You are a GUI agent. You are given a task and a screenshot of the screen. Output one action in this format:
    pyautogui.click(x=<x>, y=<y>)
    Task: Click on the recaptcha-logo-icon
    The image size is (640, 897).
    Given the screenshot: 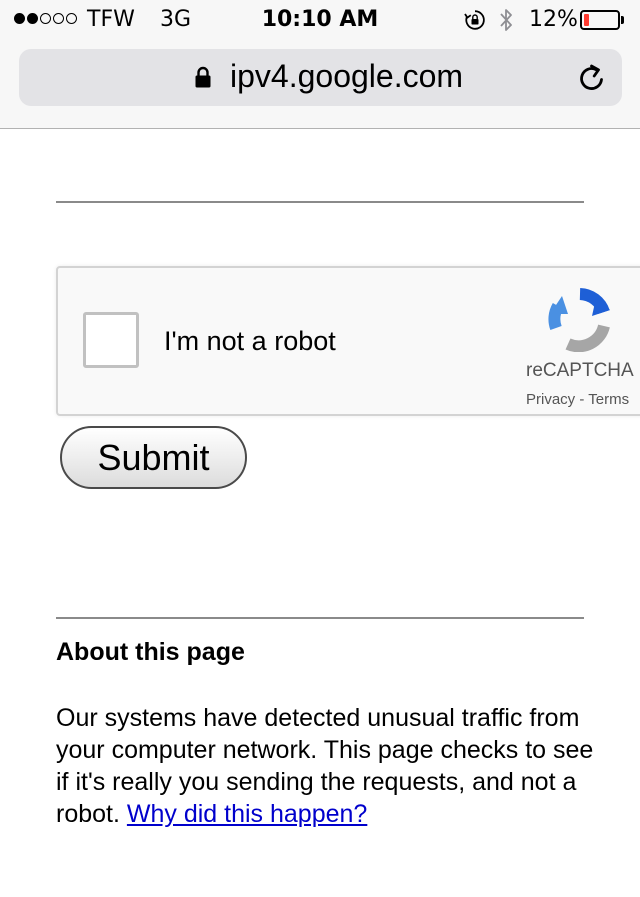 What is the action you would take?
    pyautogui.click(x=579, y=320)
    